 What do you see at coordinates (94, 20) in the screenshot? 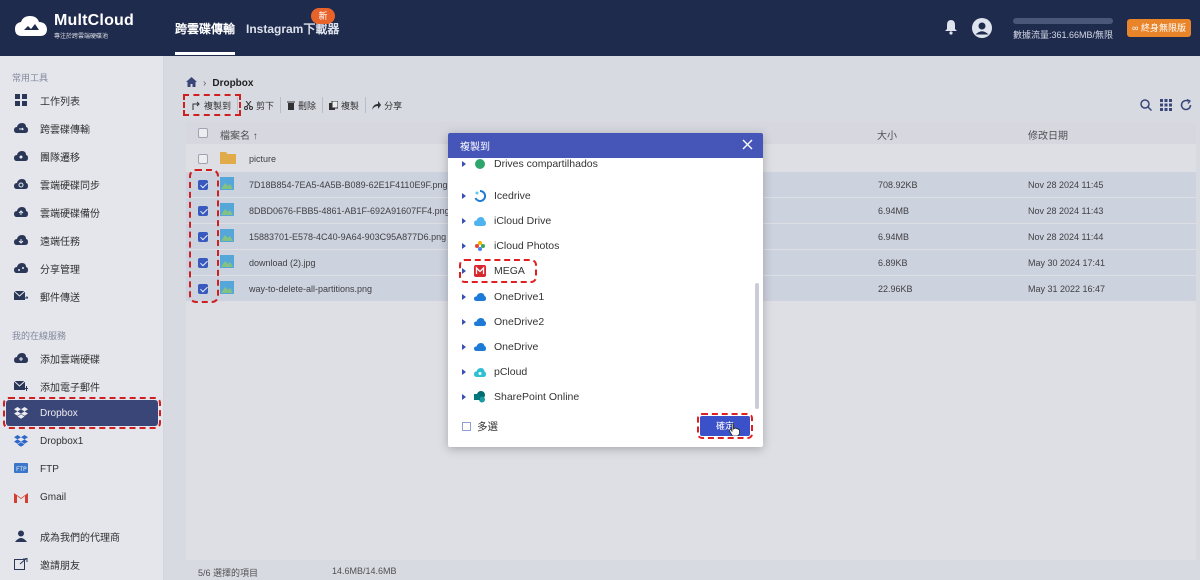
I see `app-name: MultCloud` at bounding box center [94, 20].